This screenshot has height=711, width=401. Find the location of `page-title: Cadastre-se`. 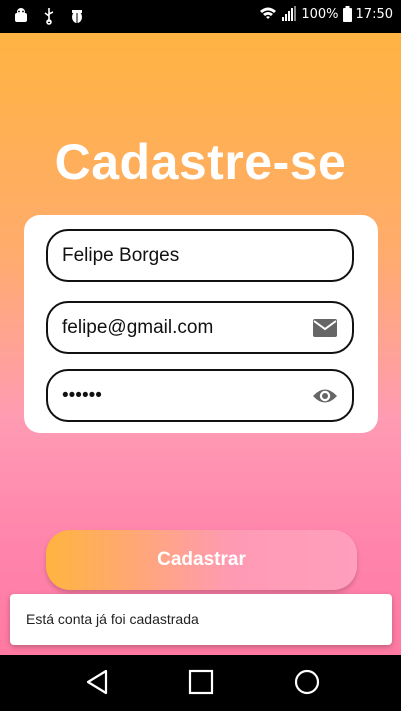

page-title: Cadastre-se is located at coordinates (200, 162).